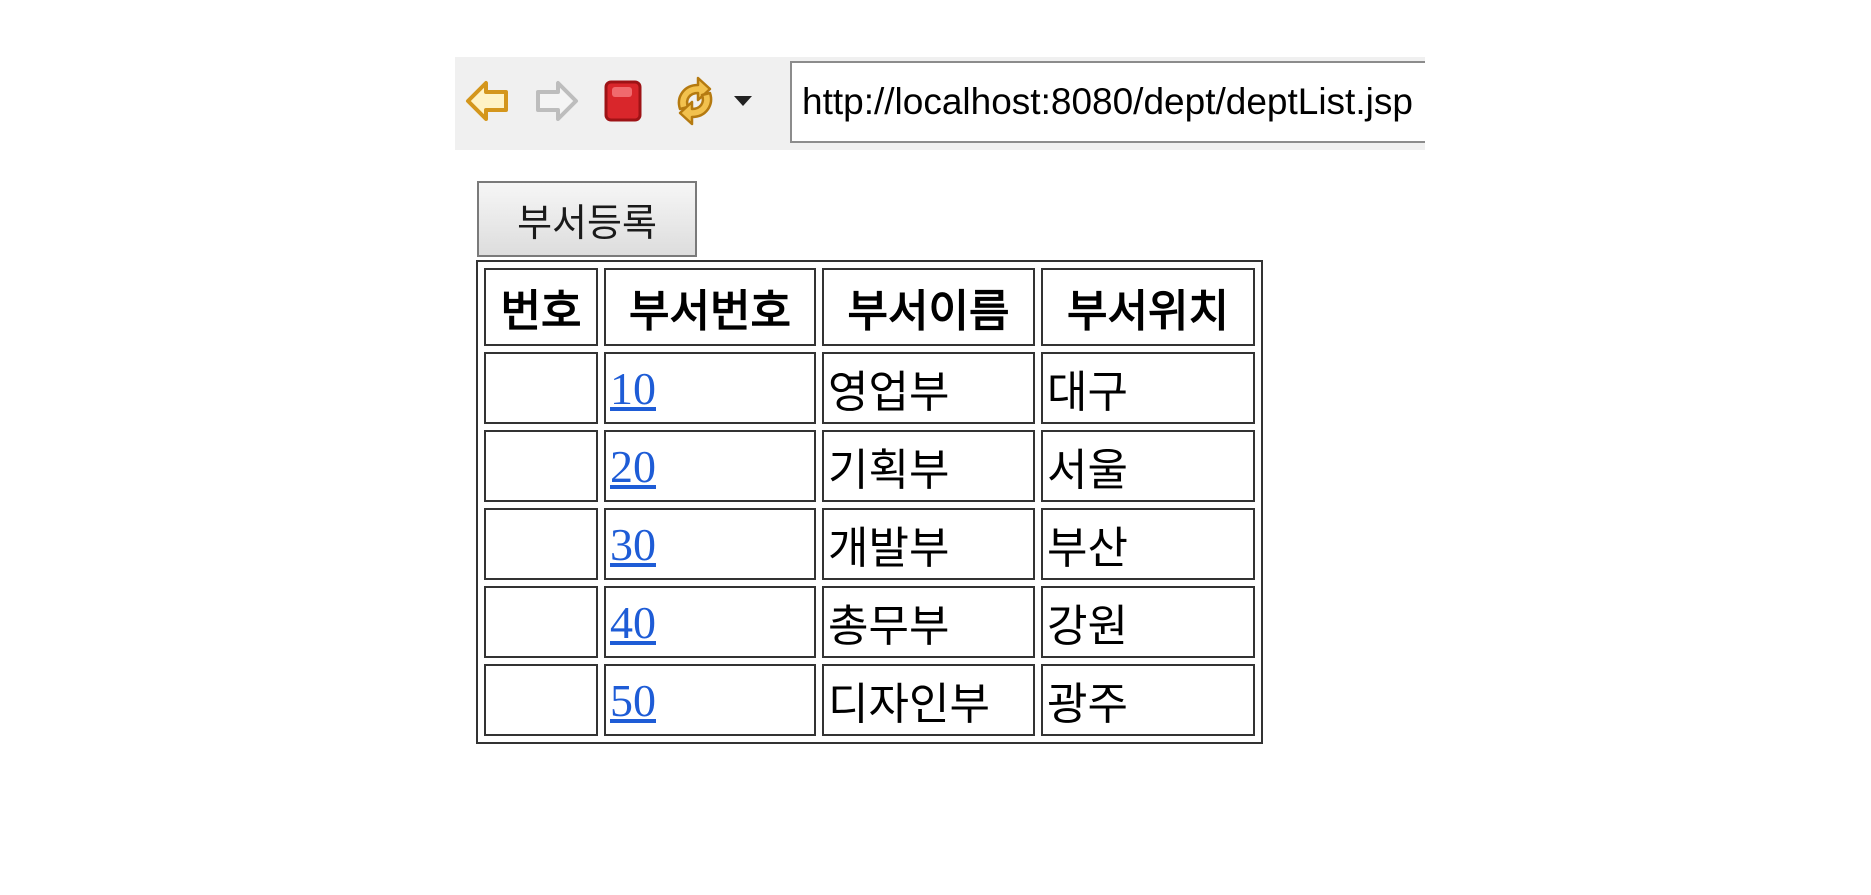 The width and height of the screenshot is (1871, 895). I want to click on browser-toolbar: http://localhost:8080/dept/deptList.jsp, so click(940, 103).